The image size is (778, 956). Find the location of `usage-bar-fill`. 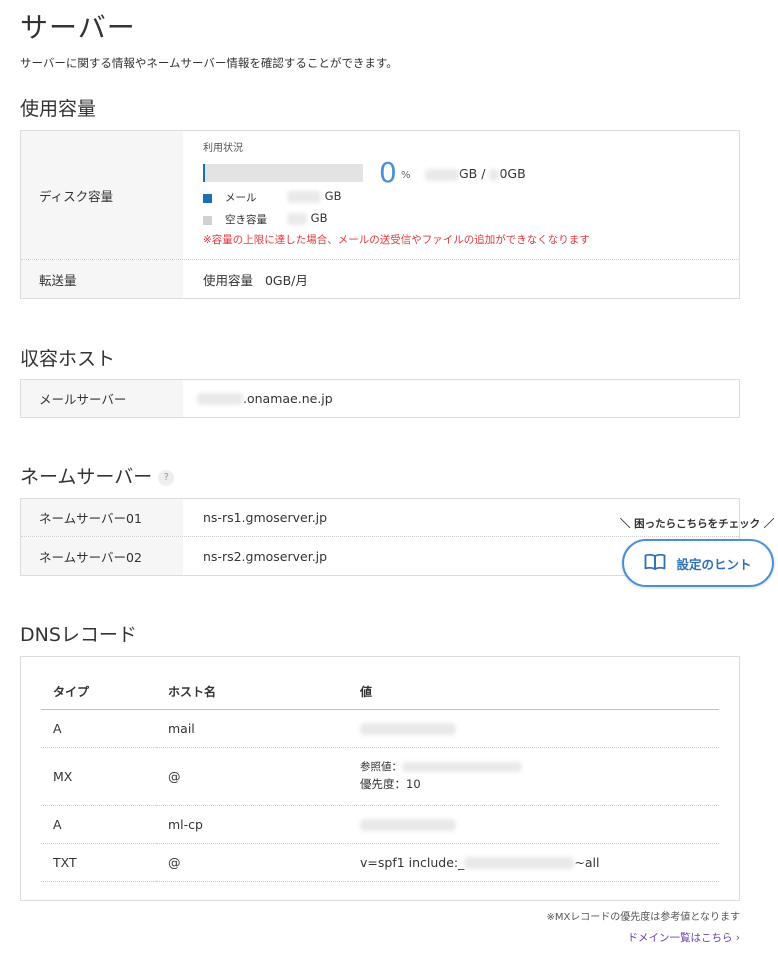

usage-bar-fill is located at coordinates (204, 173).